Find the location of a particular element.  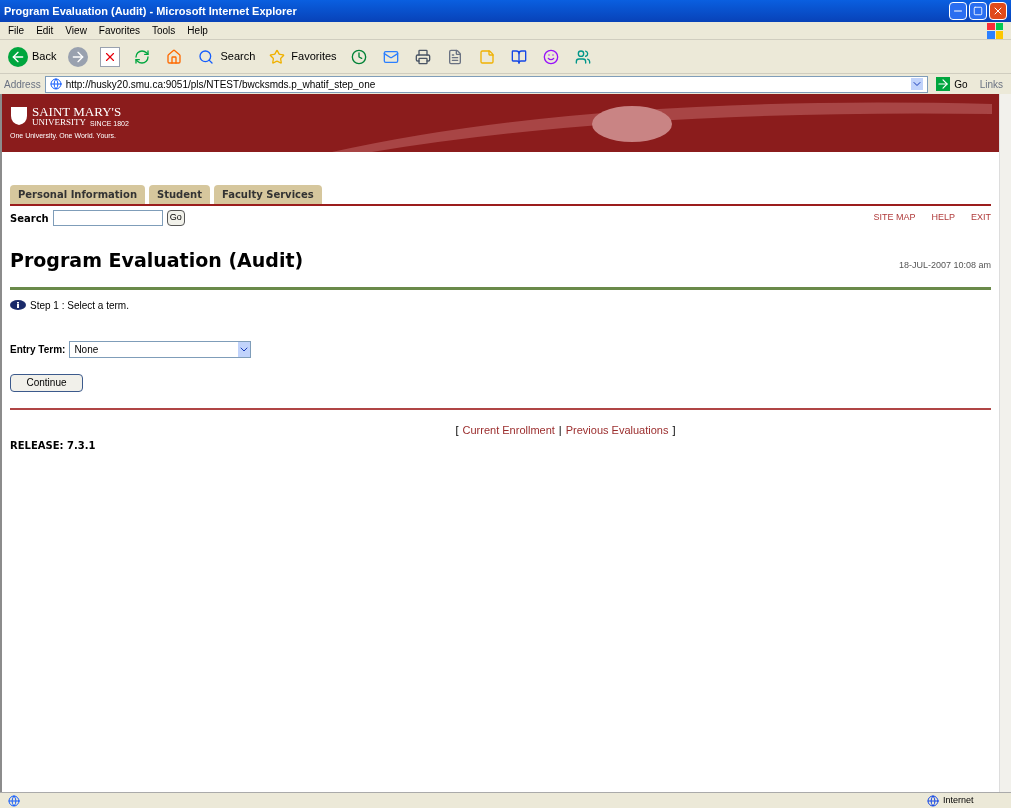

university-name: SAINT MARY'S is located at coordinates (77, 111).